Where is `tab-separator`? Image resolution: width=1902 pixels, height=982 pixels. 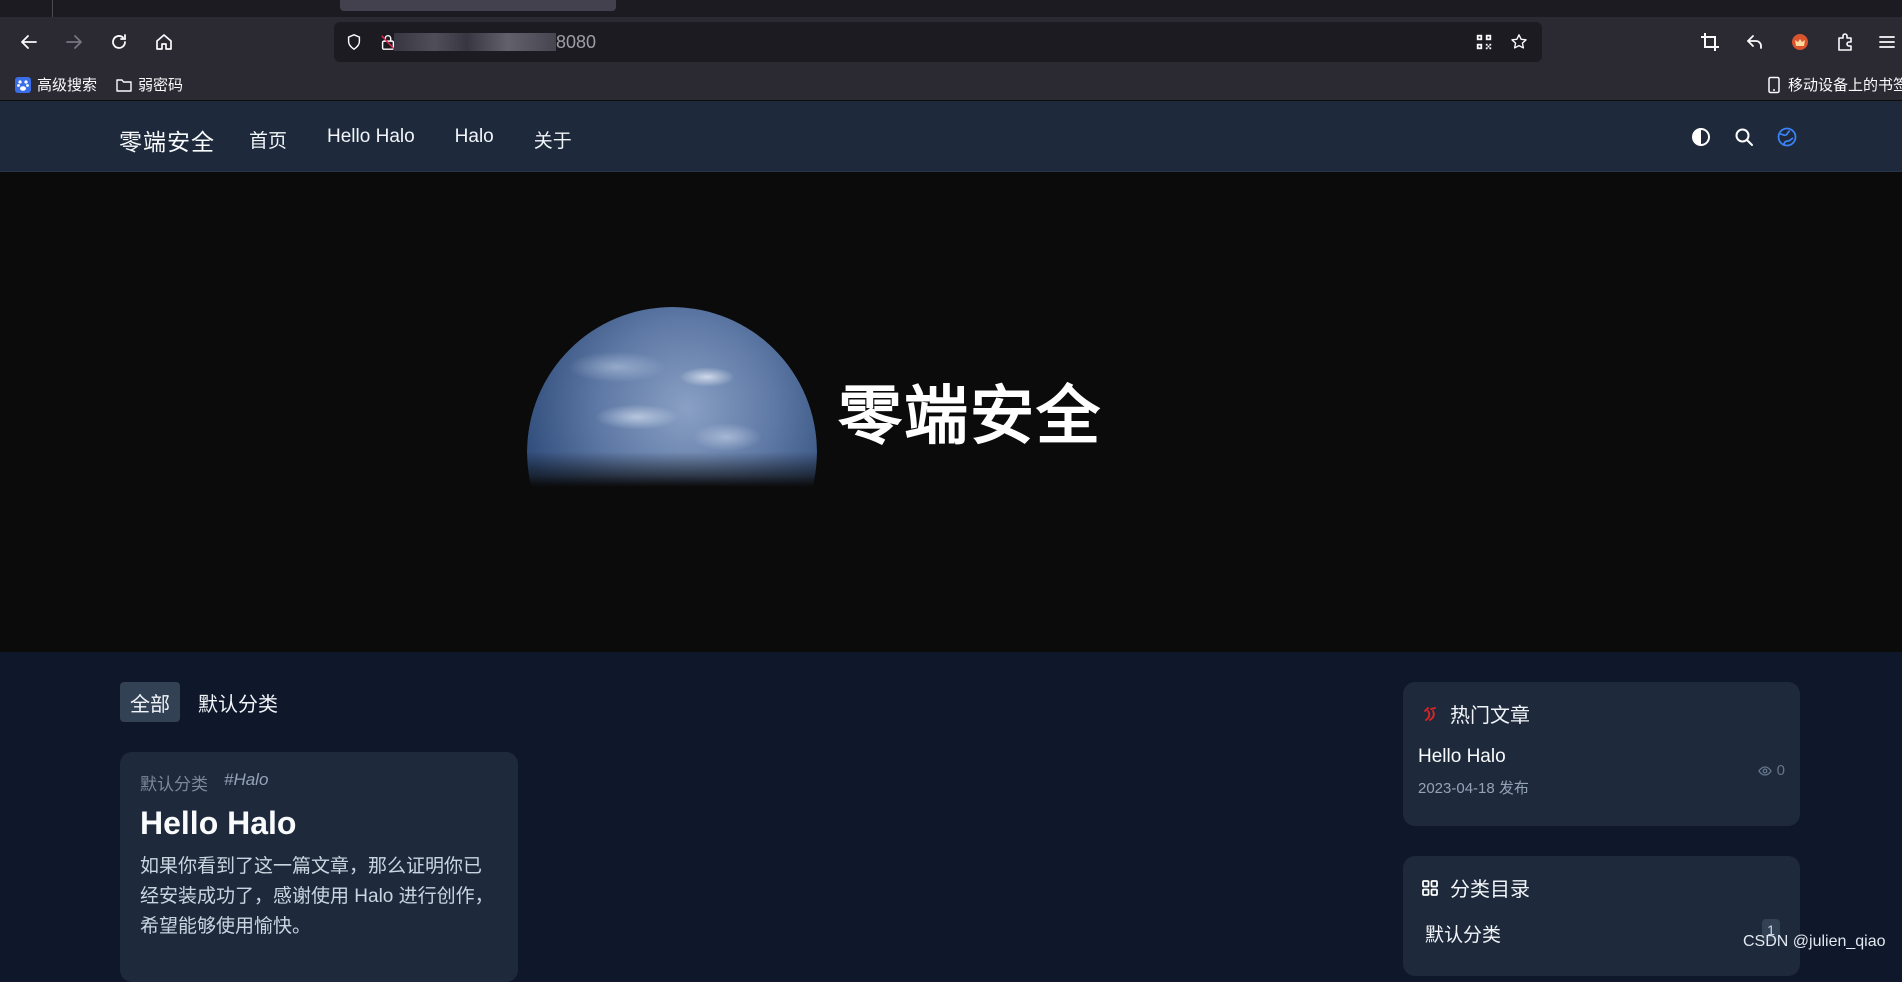
tab-separator is located at coordinates (52, 8).